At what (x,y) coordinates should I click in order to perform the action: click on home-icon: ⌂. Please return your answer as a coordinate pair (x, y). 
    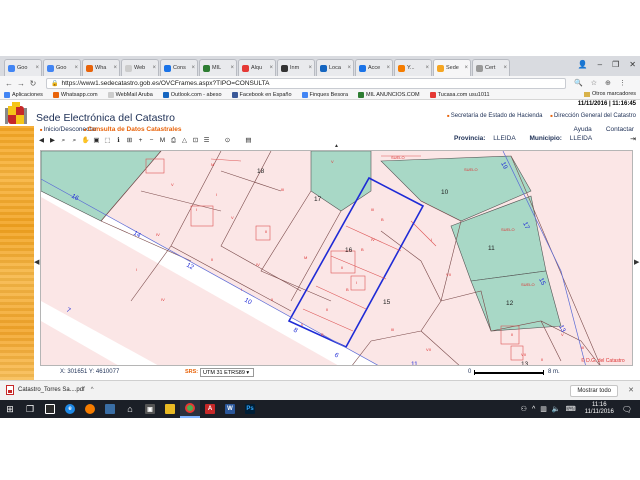
    Looking at the image, I should click on (130, 409).